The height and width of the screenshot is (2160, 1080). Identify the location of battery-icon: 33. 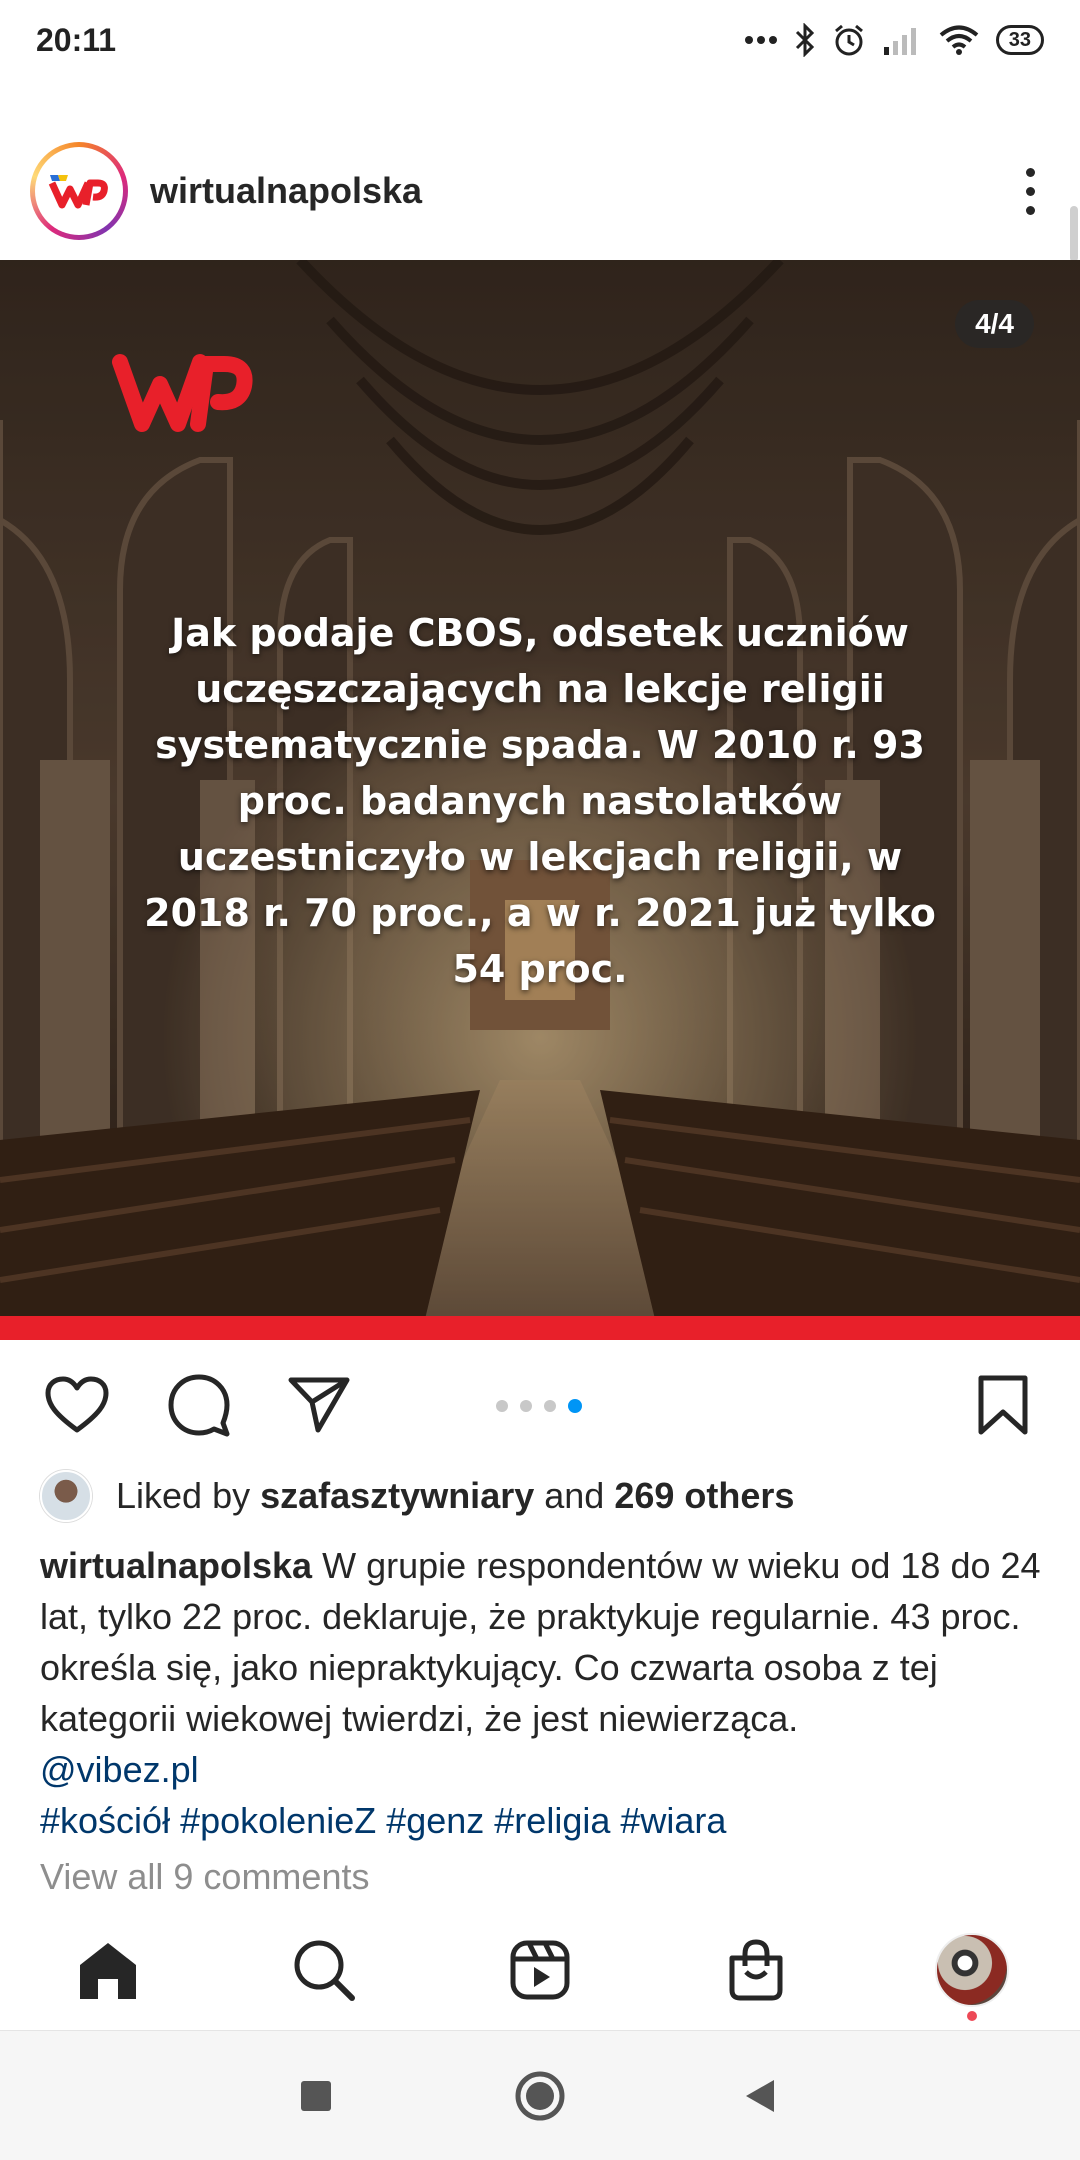
(1019, 40).